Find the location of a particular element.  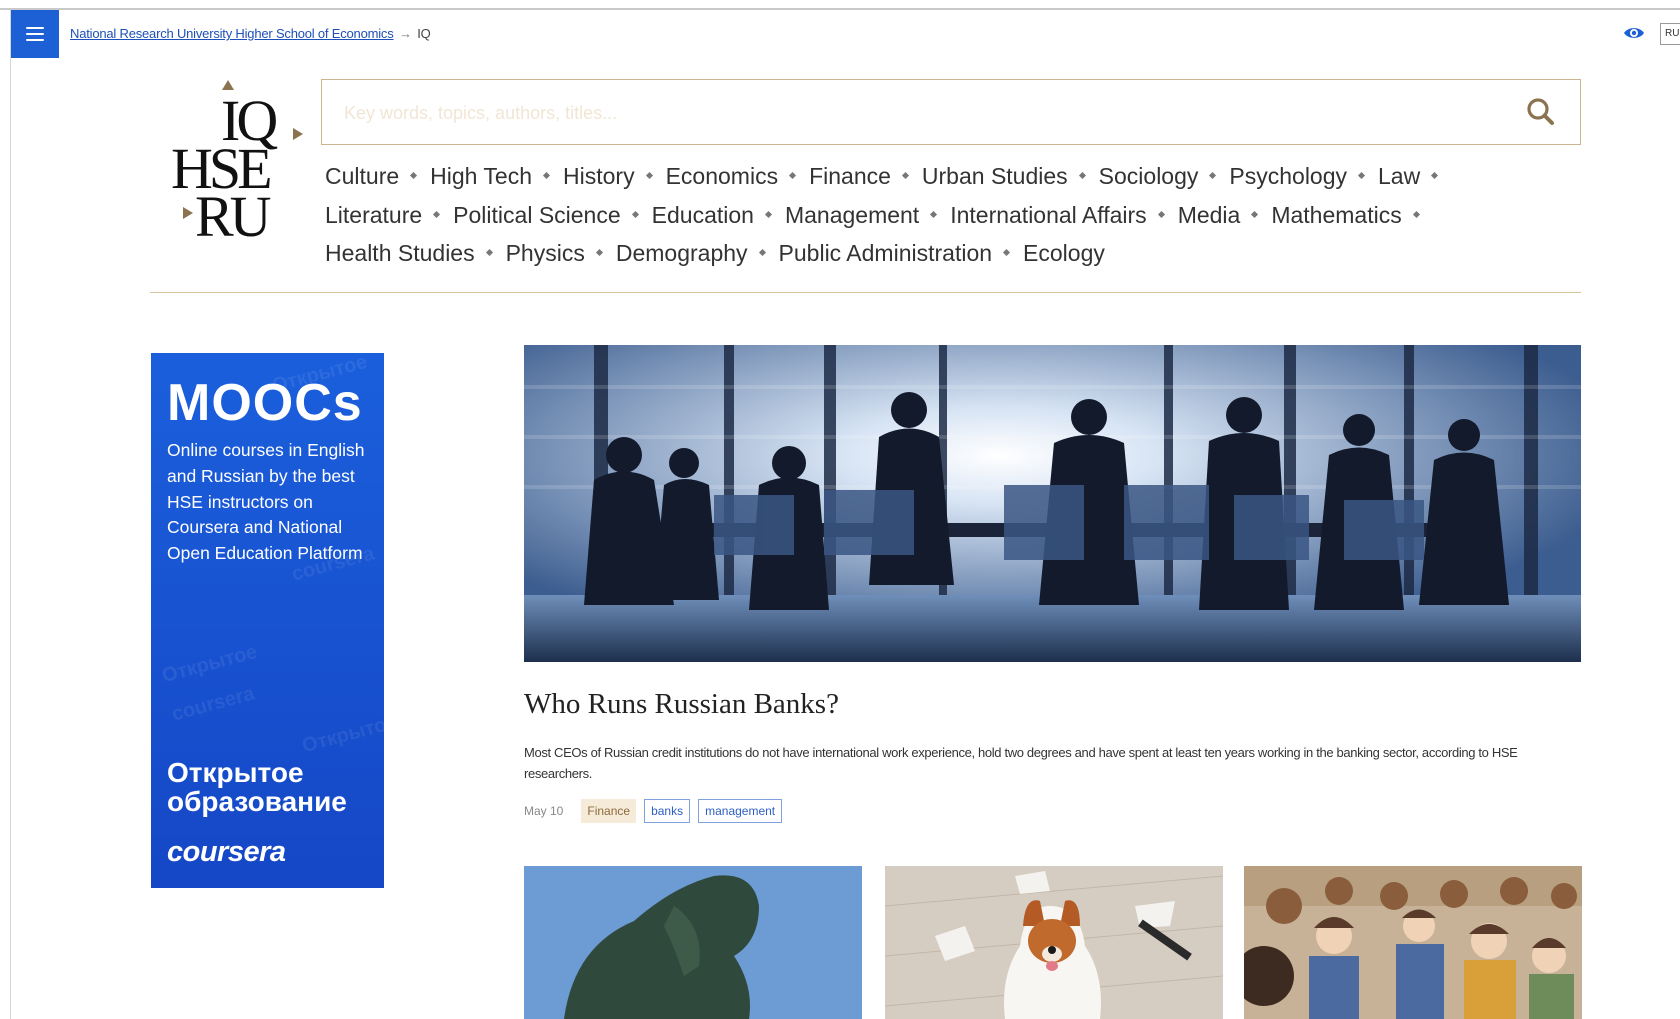

topic-link-high-tech: High Tech is located at coordinates (481, 176).